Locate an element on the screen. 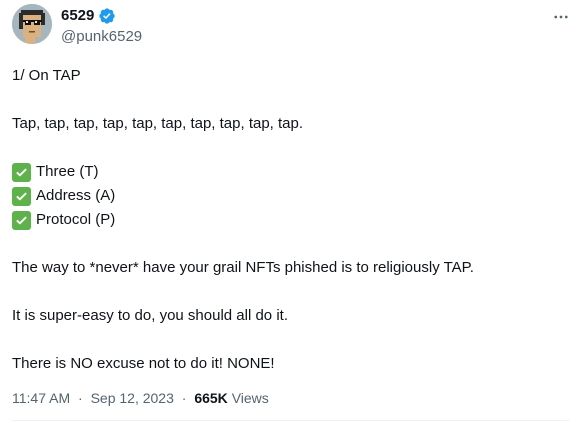  tweet-line-intro: 1/ On TAP is located at coordinates (46, 75).